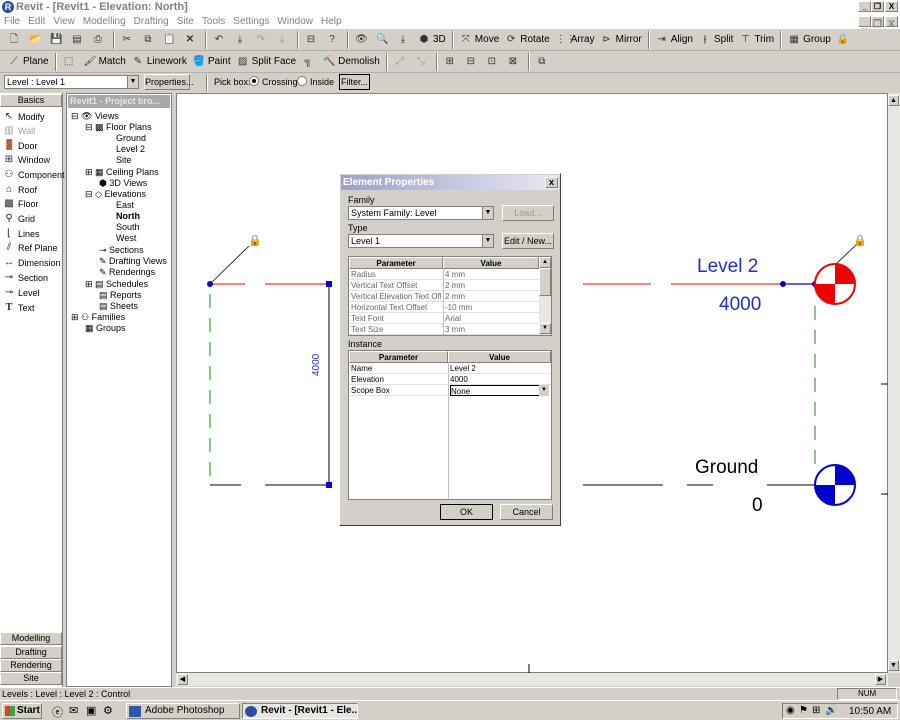 This screenshot has height=720, width=900. What do you see at coordinates (183, 711) in the screenshot?
I see `task-photoshop: Adobe Photoshop` at bounding box center [183, 711].